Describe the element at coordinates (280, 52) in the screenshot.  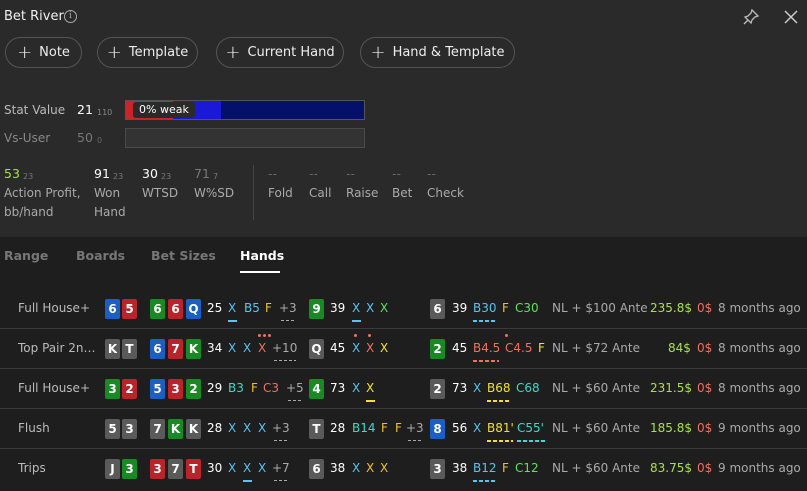
I see `add-current-hand-button: + Current Hand` at that location.